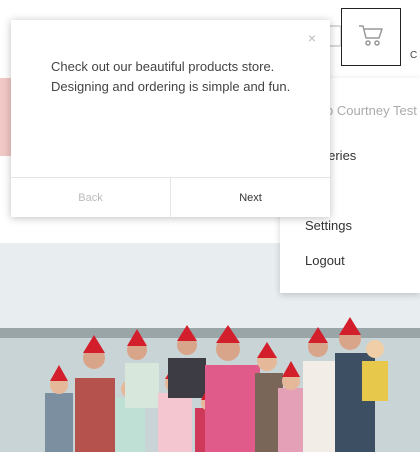  I want to click on cart-label: C, so click(414, 55).